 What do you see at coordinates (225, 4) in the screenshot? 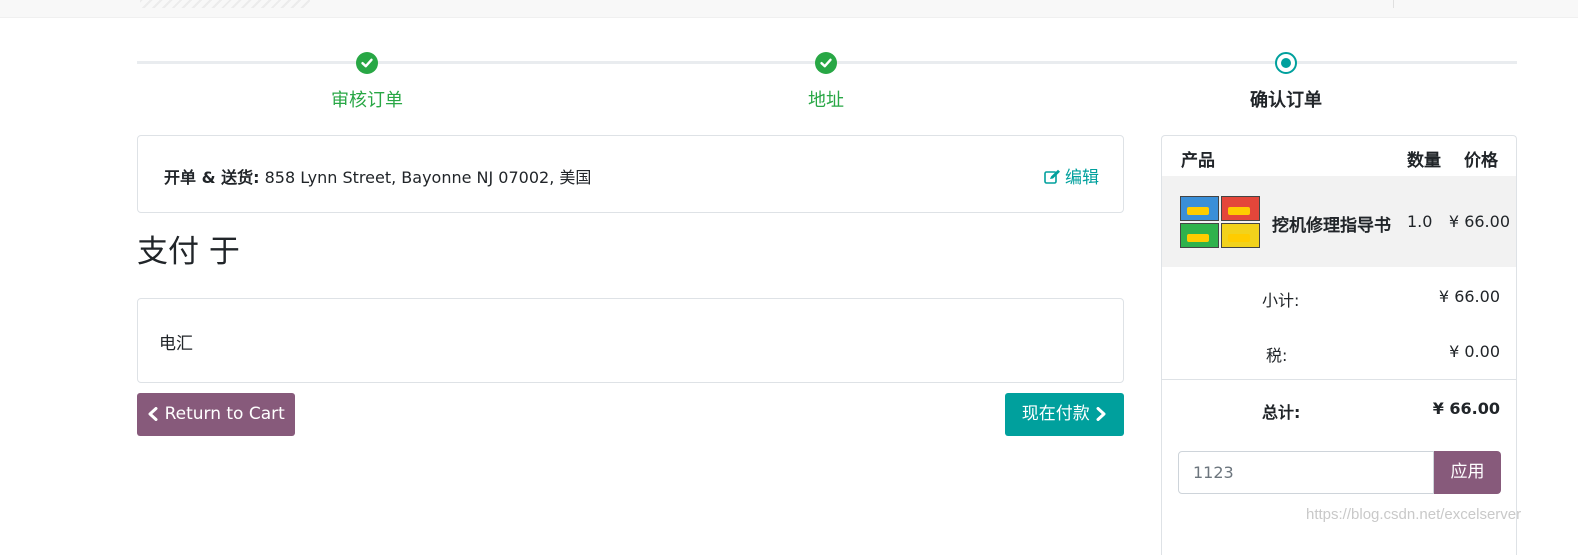
I see `navbar-decoration` at bounding box center [225, 4].